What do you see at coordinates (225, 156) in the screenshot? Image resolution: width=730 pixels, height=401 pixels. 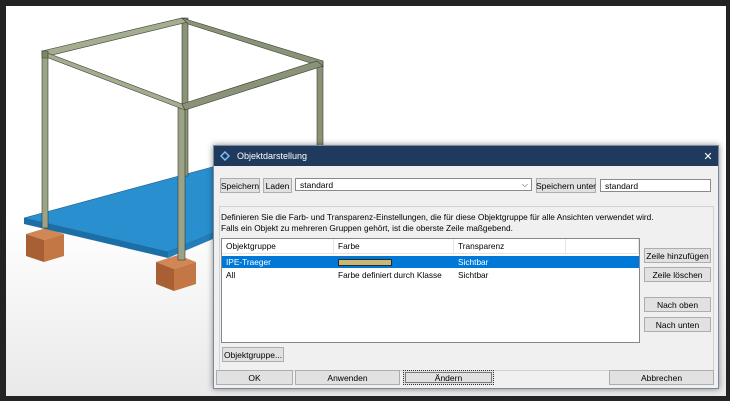 I see `app-icon` at bounding box center [225, 156].